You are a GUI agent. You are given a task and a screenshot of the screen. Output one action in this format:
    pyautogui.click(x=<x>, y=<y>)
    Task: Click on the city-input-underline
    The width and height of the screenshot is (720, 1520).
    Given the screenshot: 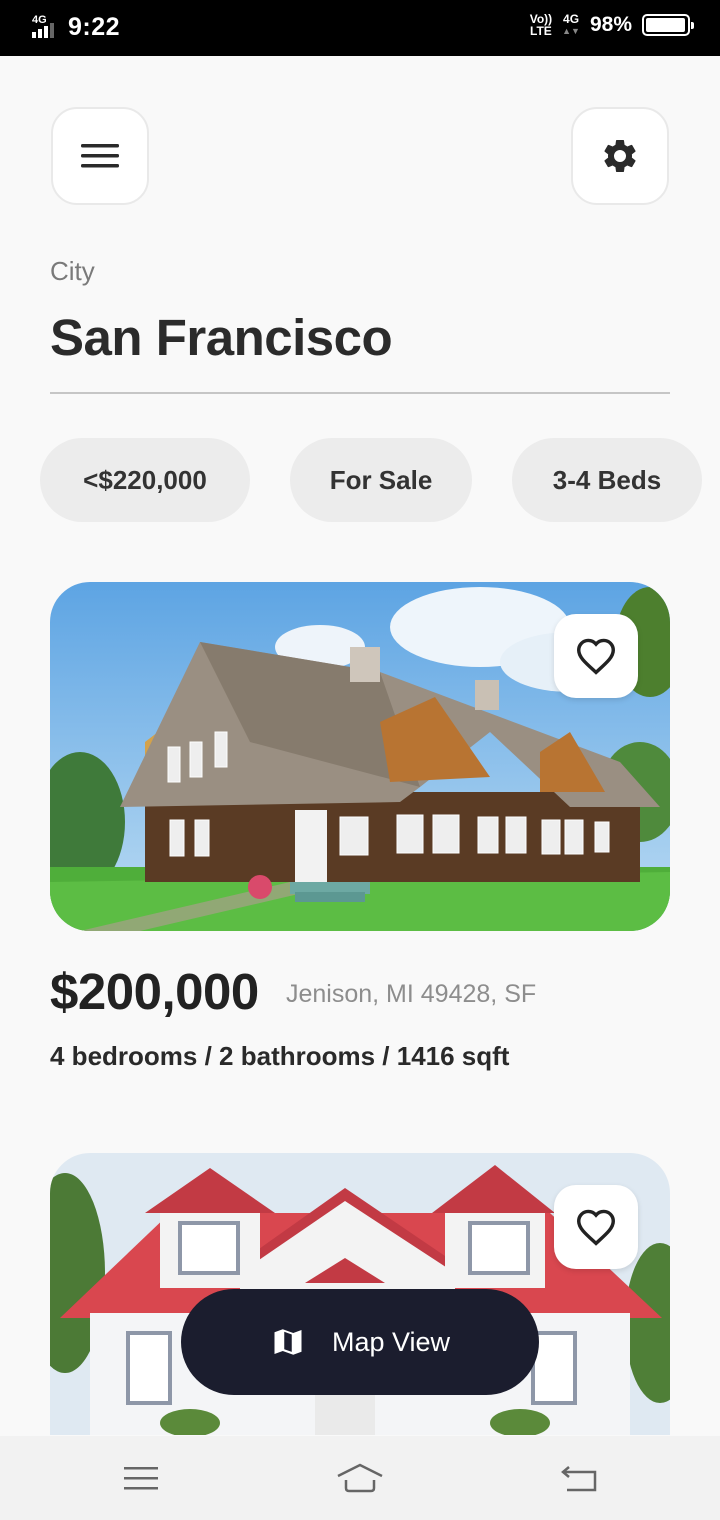 What is the action you would take?
    pyautogui.click(x=360, y=393)
    